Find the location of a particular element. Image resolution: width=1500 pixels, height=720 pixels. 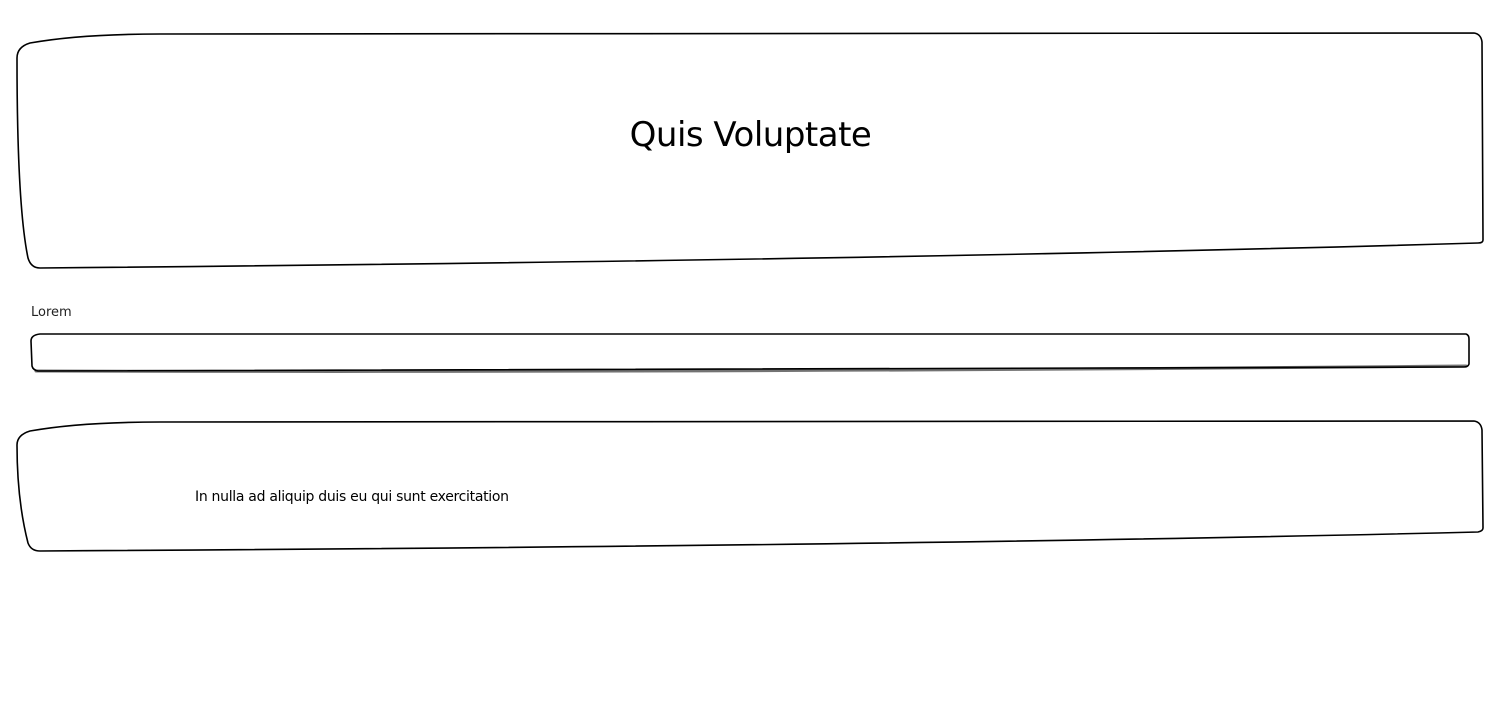

lorem-input is located at coordinates (750, 352).